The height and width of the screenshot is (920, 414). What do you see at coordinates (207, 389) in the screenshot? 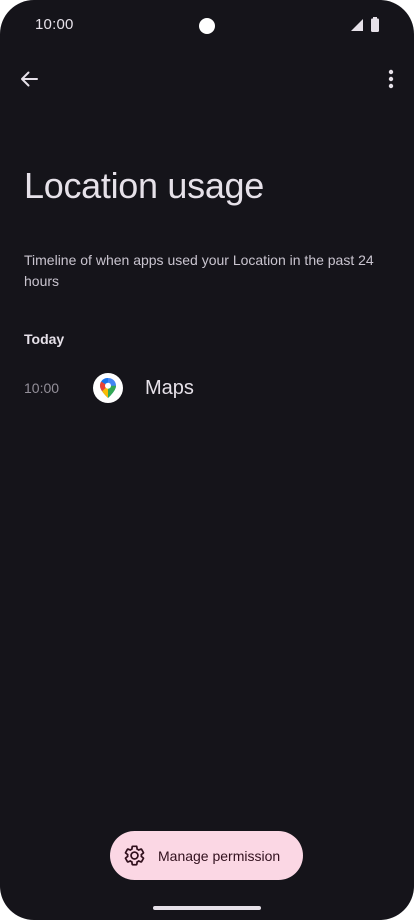
I see `usage-entry-maps: 10:00 Maps` at bounding box center [207, 389].